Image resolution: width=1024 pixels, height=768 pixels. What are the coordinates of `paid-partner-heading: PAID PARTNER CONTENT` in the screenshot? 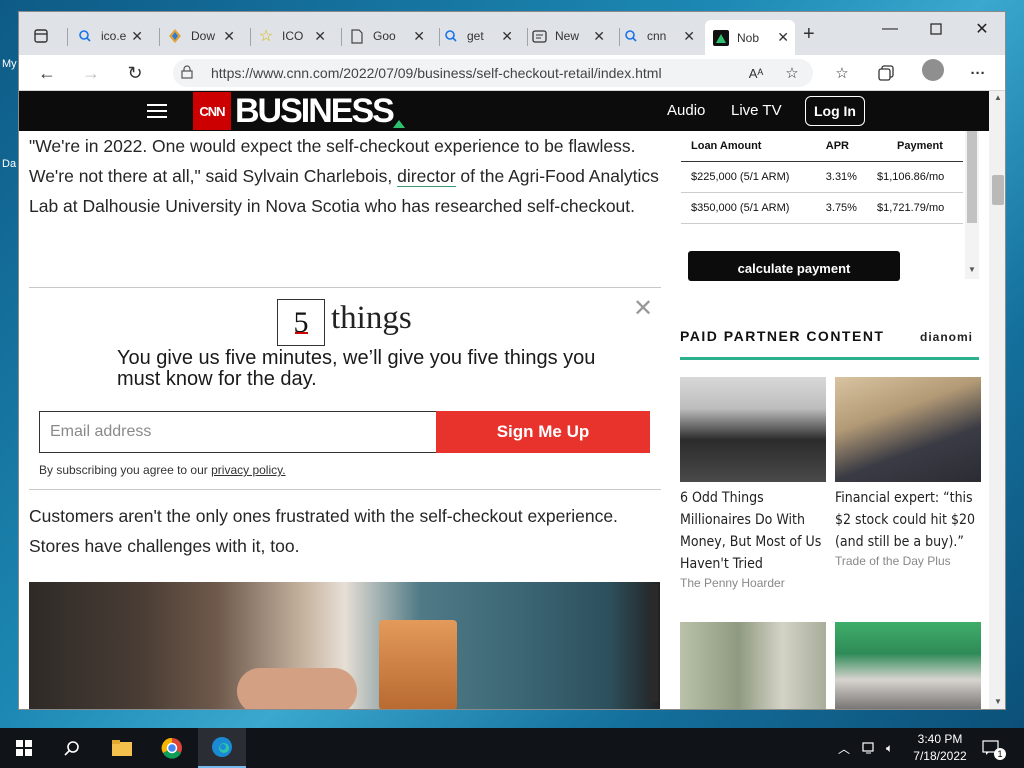 It's located at (782, 336).